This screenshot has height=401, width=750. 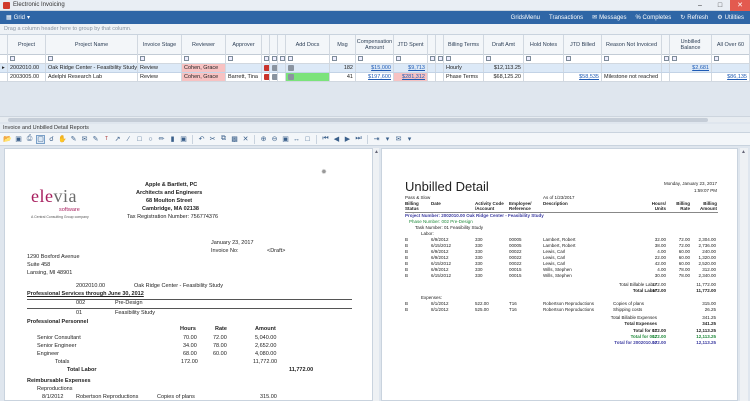 I want to click on stamp-icon: ▣, so click(x=183, y=139).